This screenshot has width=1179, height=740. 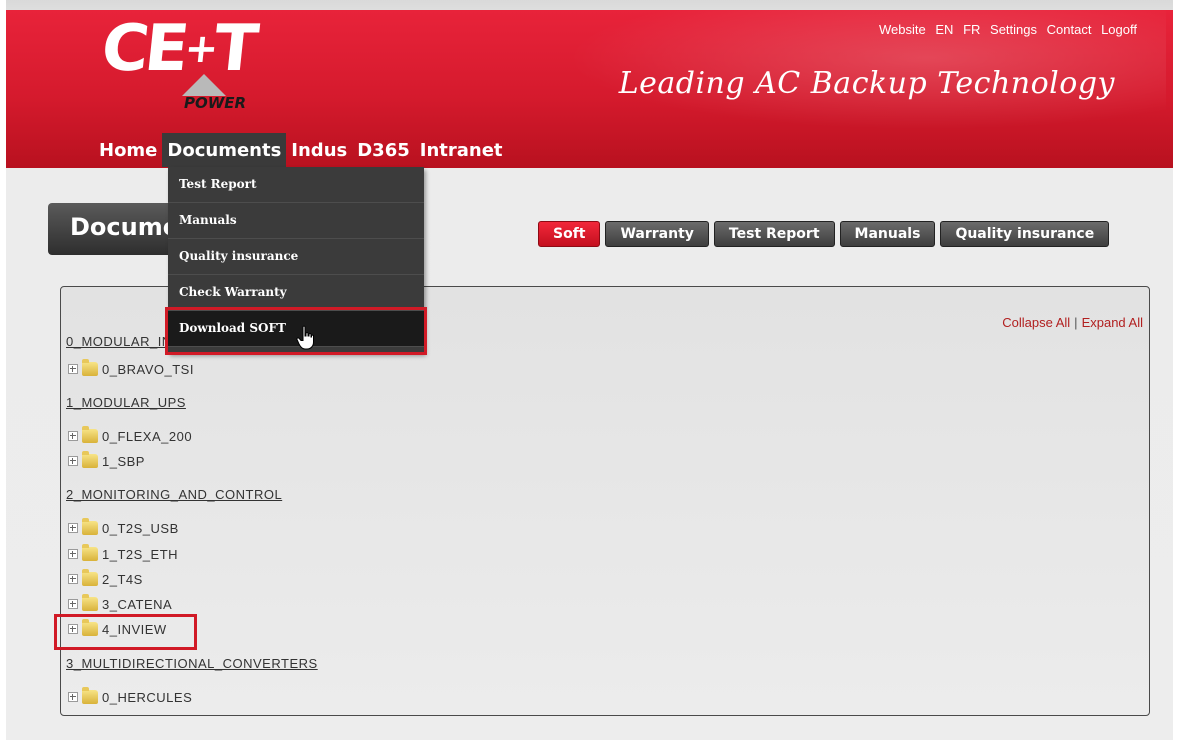 What do you see at coordinates (1013, 29) in the screenshot?
I see `top-link-settings: Settings` at bounding box center [1013, 29].